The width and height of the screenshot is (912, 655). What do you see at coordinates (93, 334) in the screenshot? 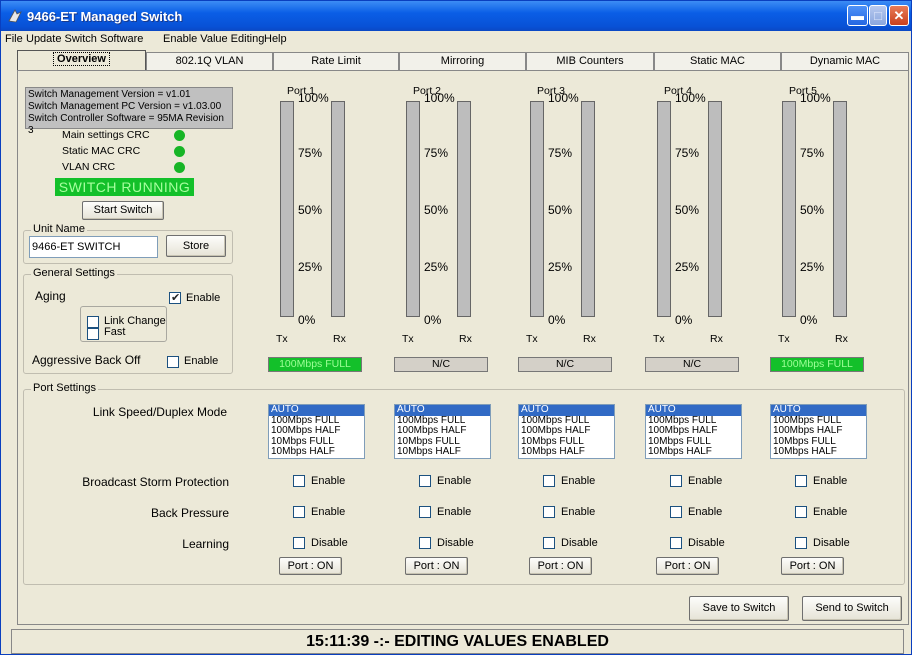
I see `fast-checkbox` at bounding box center [93, 334].